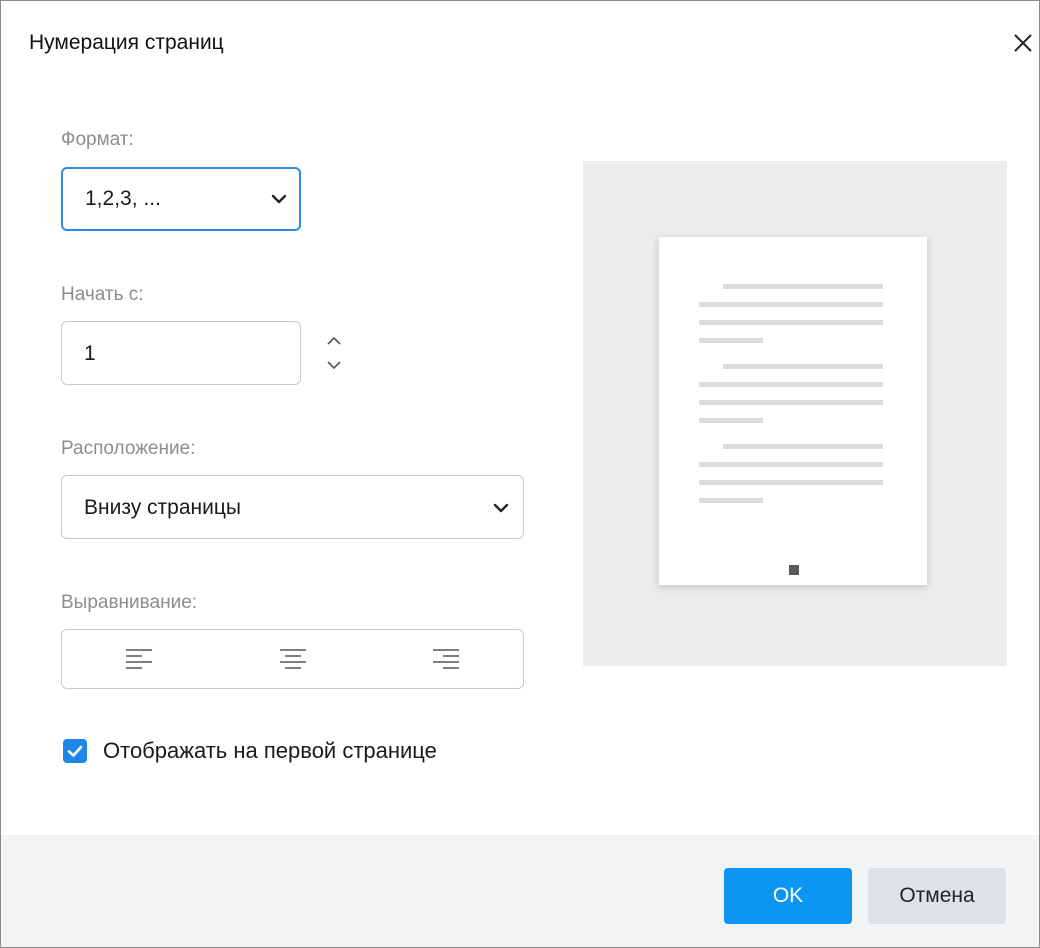  Describe the element at coordinates (129, 602) in the screenshot. I see `alignment-label: Выравнивание:` at that location.